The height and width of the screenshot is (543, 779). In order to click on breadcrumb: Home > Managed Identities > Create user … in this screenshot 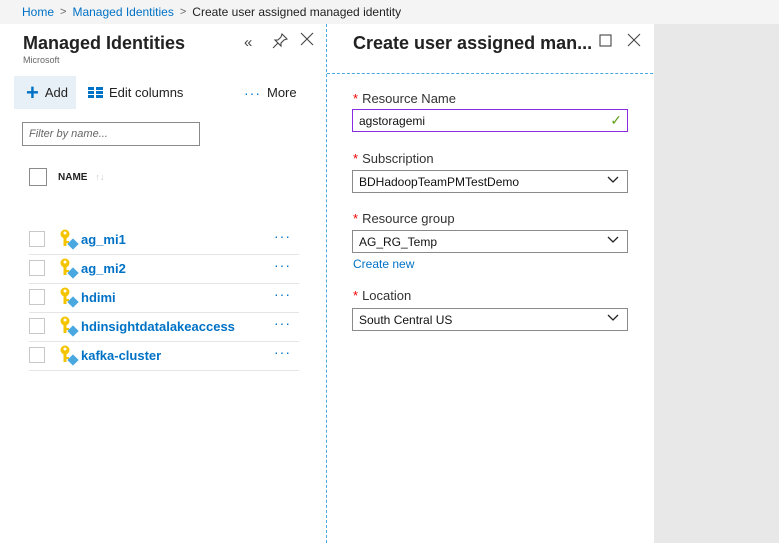, I will do `click(389, 12)`.